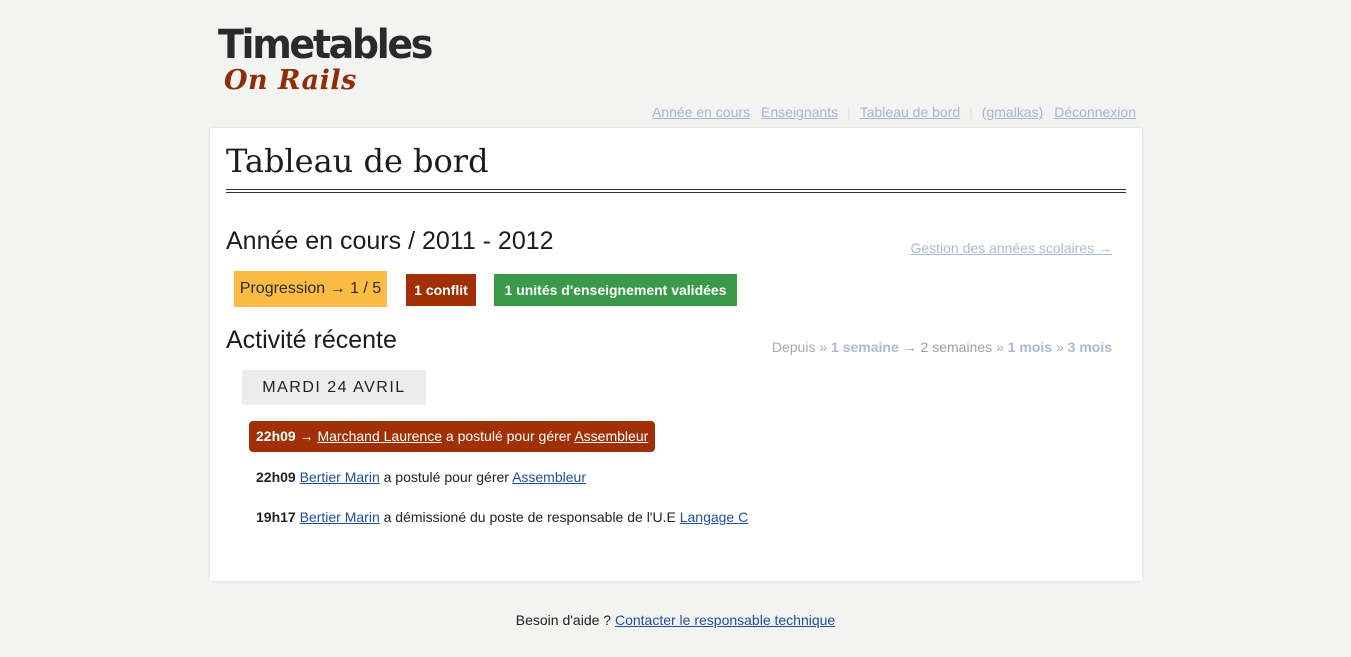 This screenshot has height=657, width=1351. I want to click on logo-subtitle: On Rails, so click(290, 80).